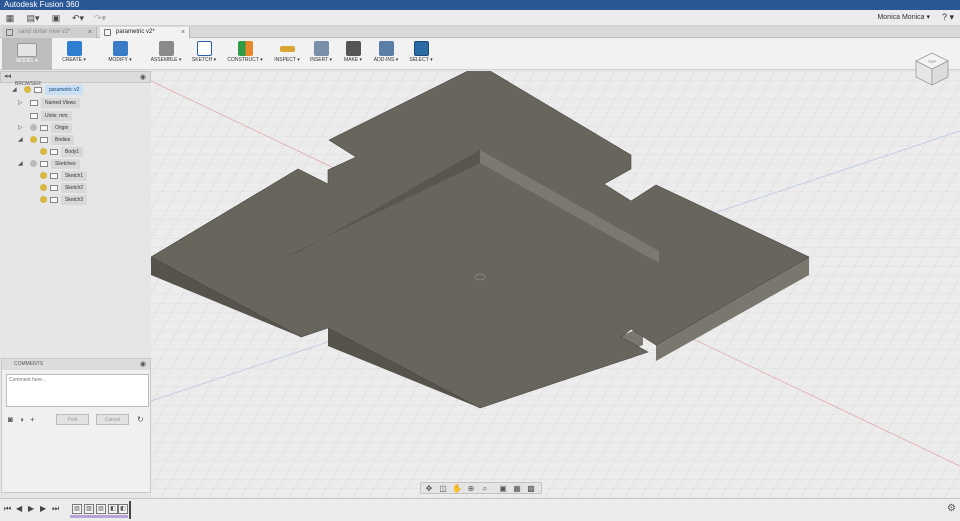  What do you see at coordinates (531, 488) in the screenshot?
I see `viewports-icon: ▩` at bounding box center [531, 488].